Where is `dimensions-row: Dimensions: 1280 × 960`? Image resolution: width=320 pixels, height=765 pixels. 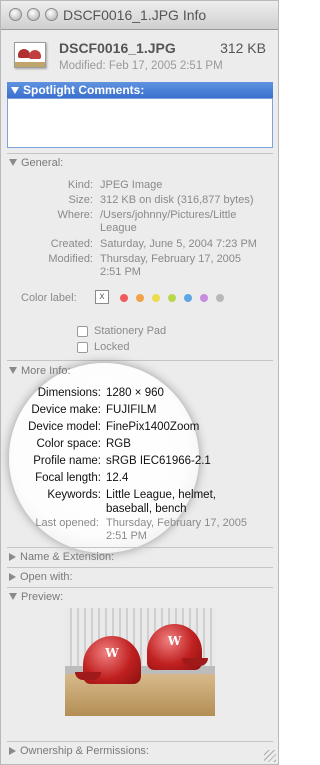 dimensions-row: Dimensions: 1280 × 960 is located at coordinates (138, 393).